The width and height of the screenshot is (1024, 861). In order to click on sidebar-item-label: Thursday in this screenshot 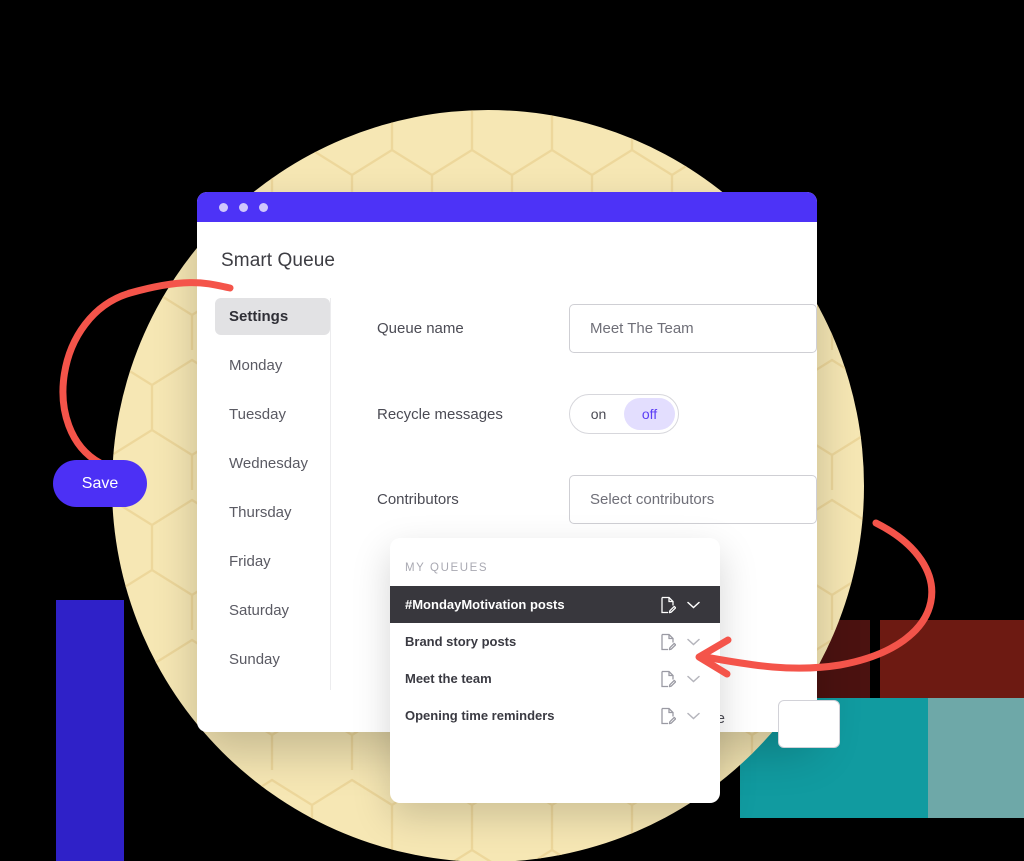, I will do `click(260, 512)`.